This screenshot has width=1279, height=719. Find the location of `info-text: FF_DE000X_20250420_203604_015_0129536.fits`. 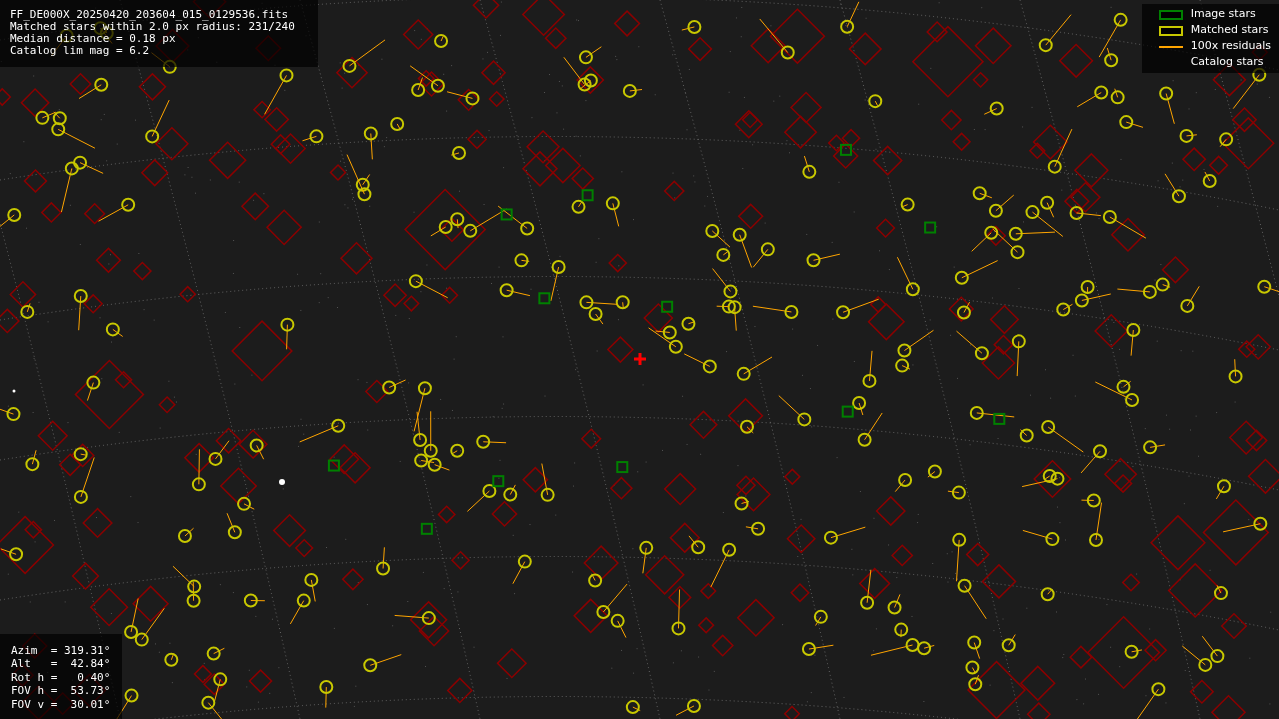

info-text: FF_DE000X_20250420_203604_015_0129536.fits is located at coordinates (150, 15).